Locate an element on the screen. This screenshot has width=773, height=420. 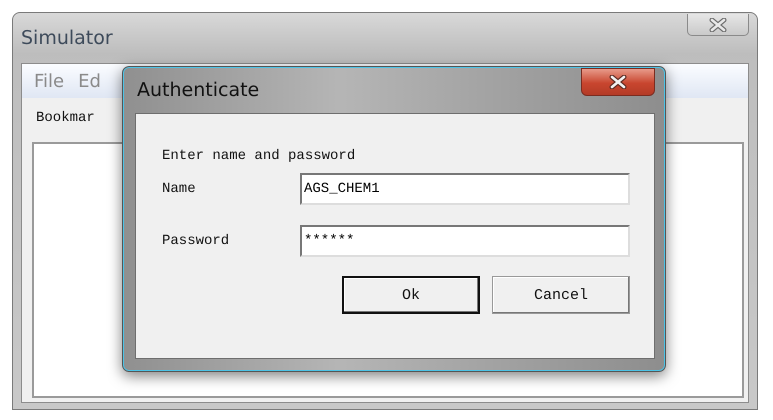
dialog-title: Authenticate is located at coordinates (198, 90).